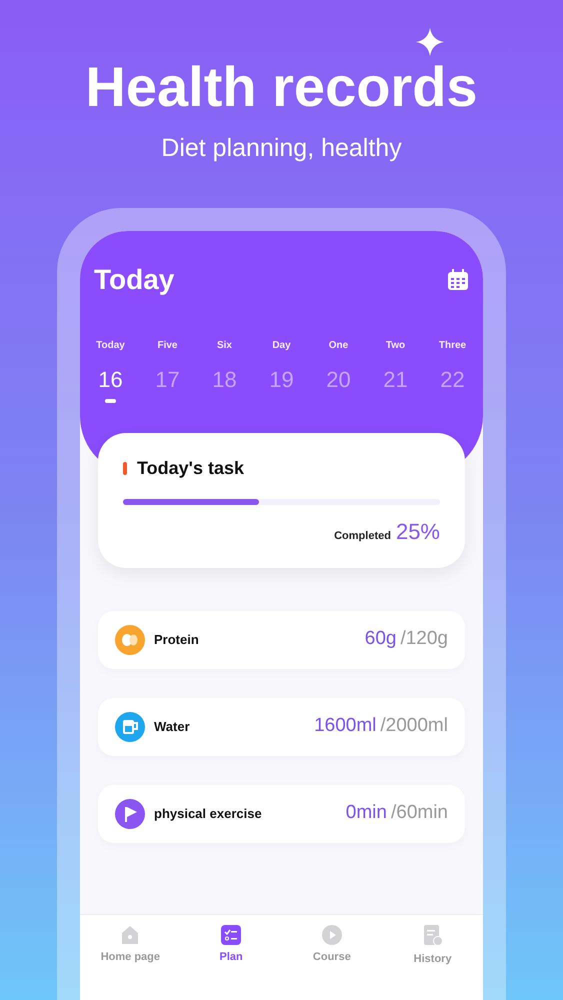 The width and height of the screenshot is (563, 1000). Describe the element at coordinates (134, 279) in the screenshot. I see `screen-title: Today` at that location.